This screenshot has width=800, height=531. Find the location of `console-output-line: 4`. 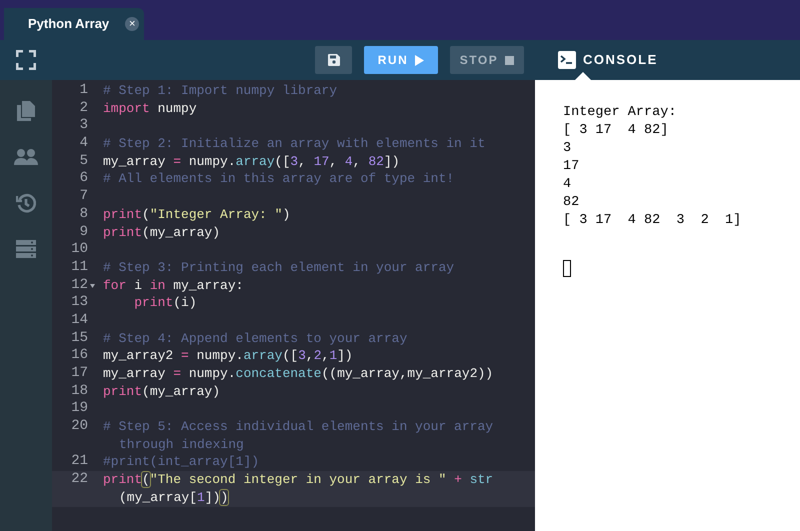

console-output-line: 4 is located at coordinates (567, 185).